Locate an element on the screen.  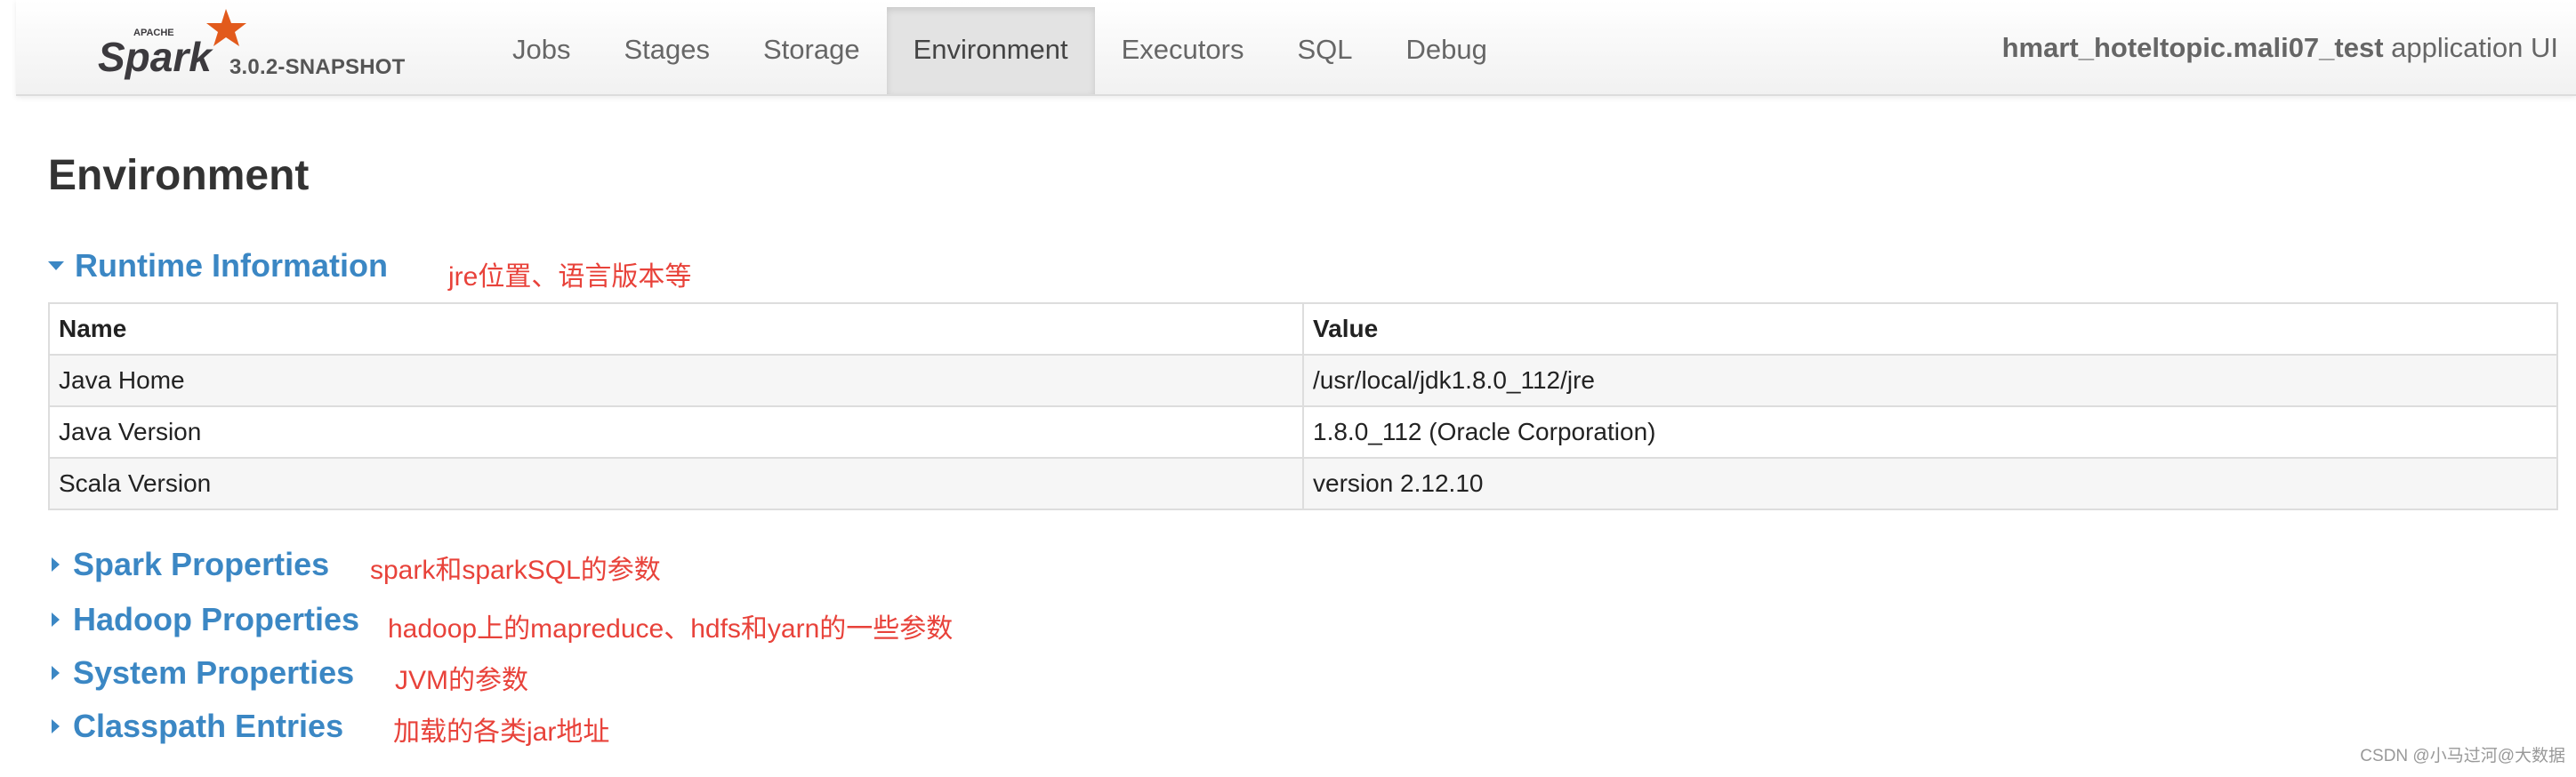
tab-storage: Storage is located at coordinates (812, 50).